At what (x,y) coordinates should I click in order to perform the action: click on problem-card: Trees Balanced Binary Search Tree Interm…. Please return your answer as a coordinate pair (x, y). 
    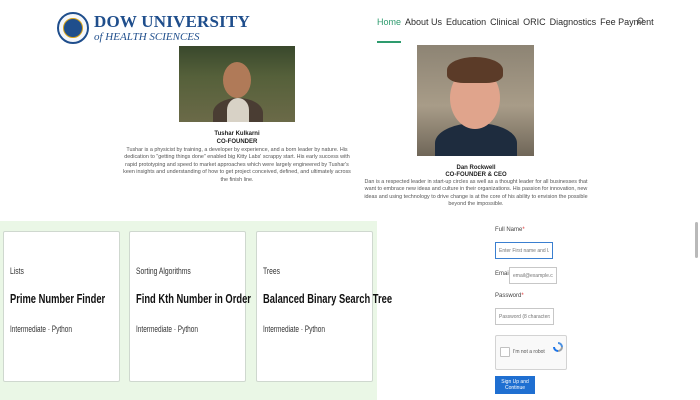
    Looking at the image, I should click on (324, 306).